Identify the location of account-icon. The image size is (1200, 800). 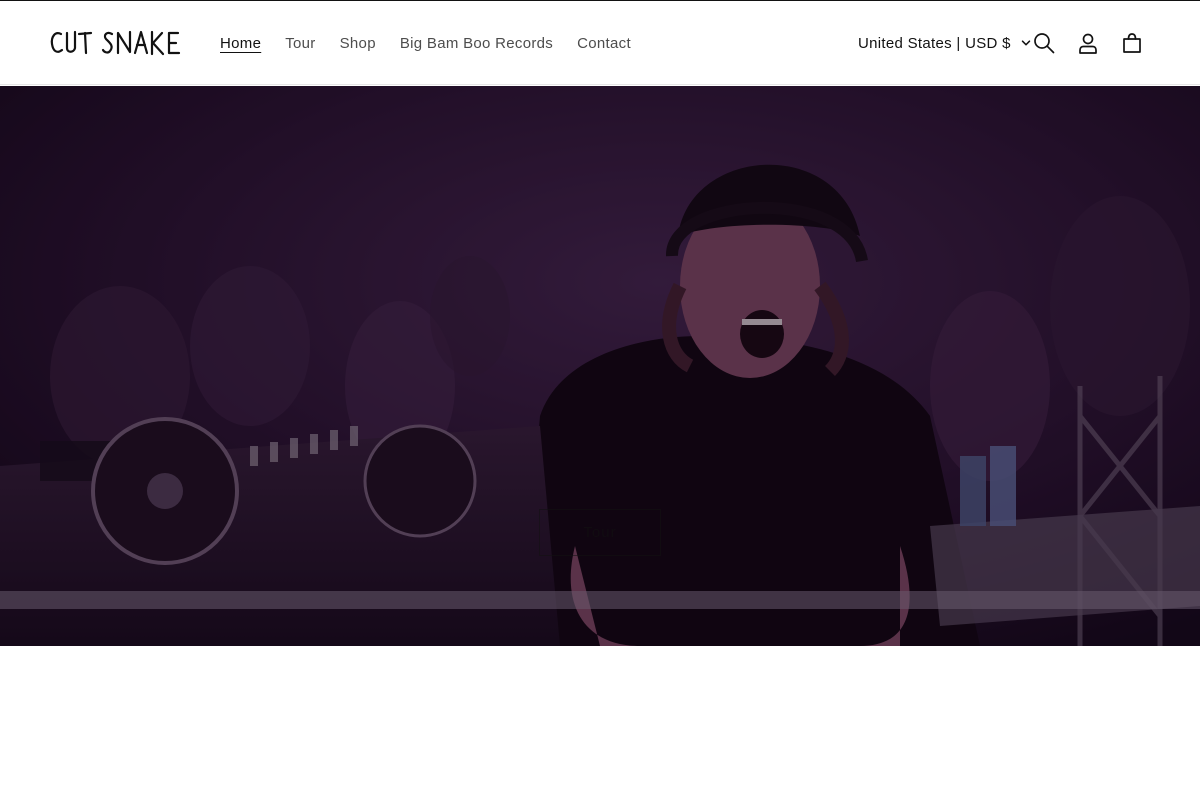
(1088, 43).